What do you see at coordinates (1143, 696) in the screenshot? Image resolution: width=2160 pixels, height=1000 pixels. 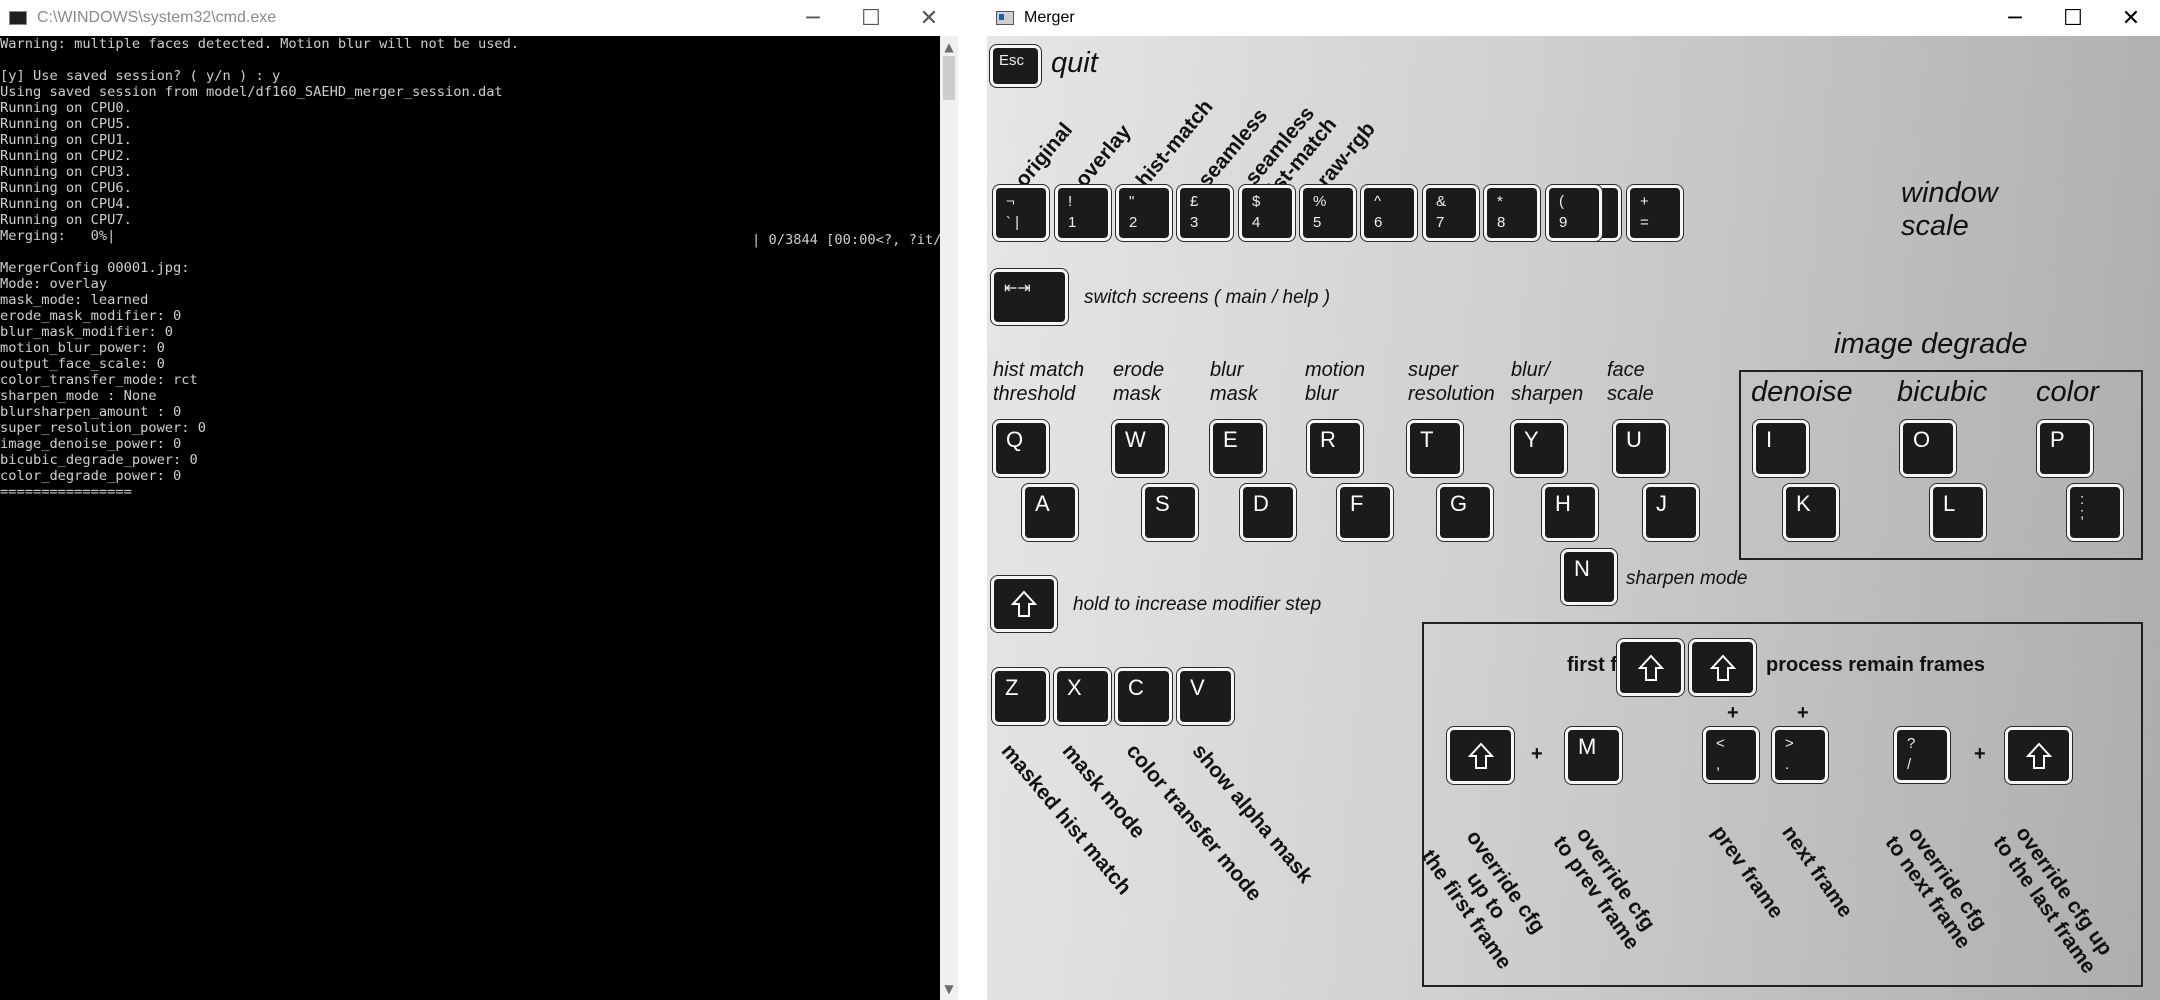 I see `key-c: C` at bounding box center [1143, 696].